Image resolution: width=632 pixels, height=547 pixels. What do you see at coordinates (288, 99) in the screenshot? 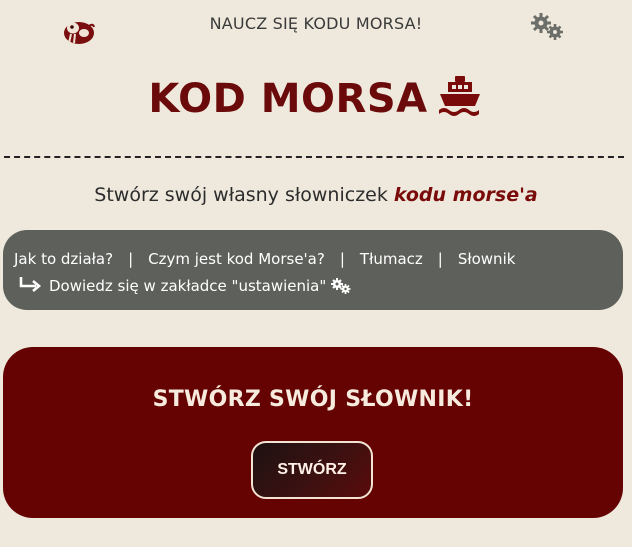
I see `hero-title: KOD MORSA` at bounding box center [288, 99].